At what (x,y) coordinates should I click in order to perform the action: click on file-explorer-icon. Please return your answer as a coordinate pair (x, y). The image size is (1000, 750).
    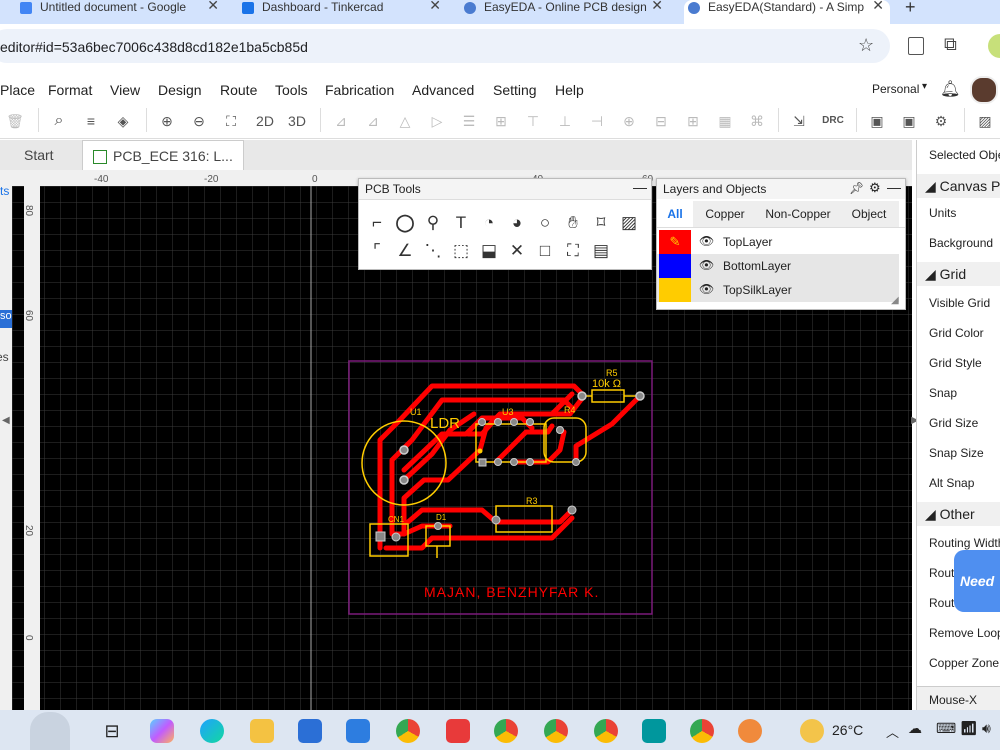
    Looking at the image, I should click on (262, 731).